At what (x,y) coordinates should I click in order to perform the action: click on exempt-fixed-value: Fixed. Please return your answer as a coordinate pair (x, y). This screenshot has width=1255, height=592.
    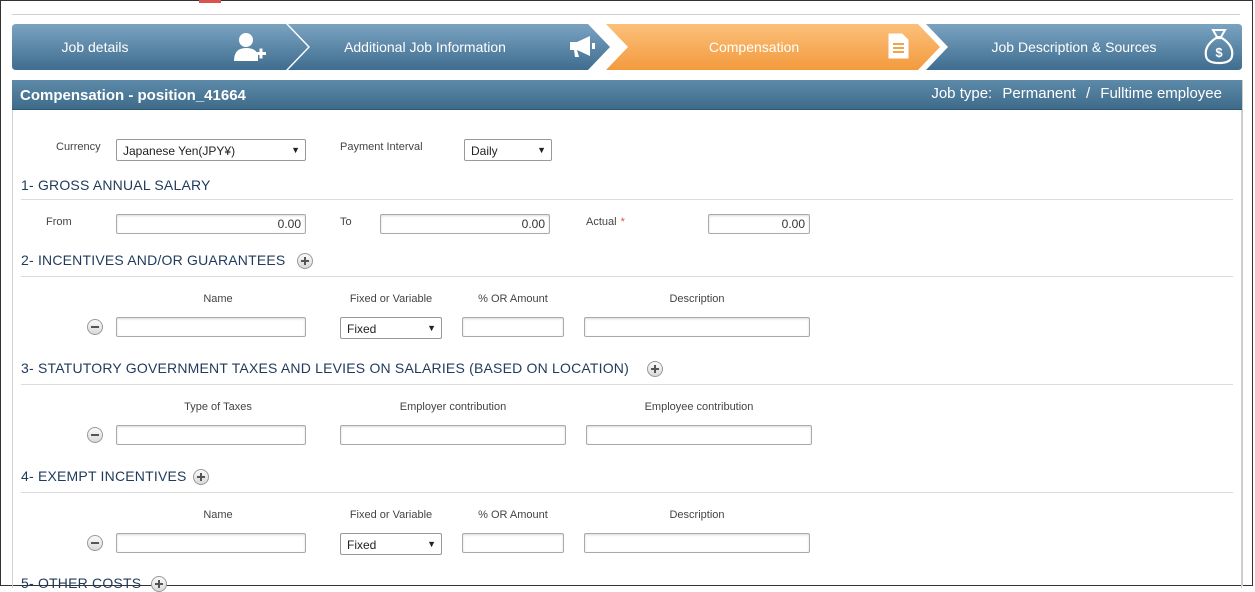
    Looking at the image, I should click on (362, 545).